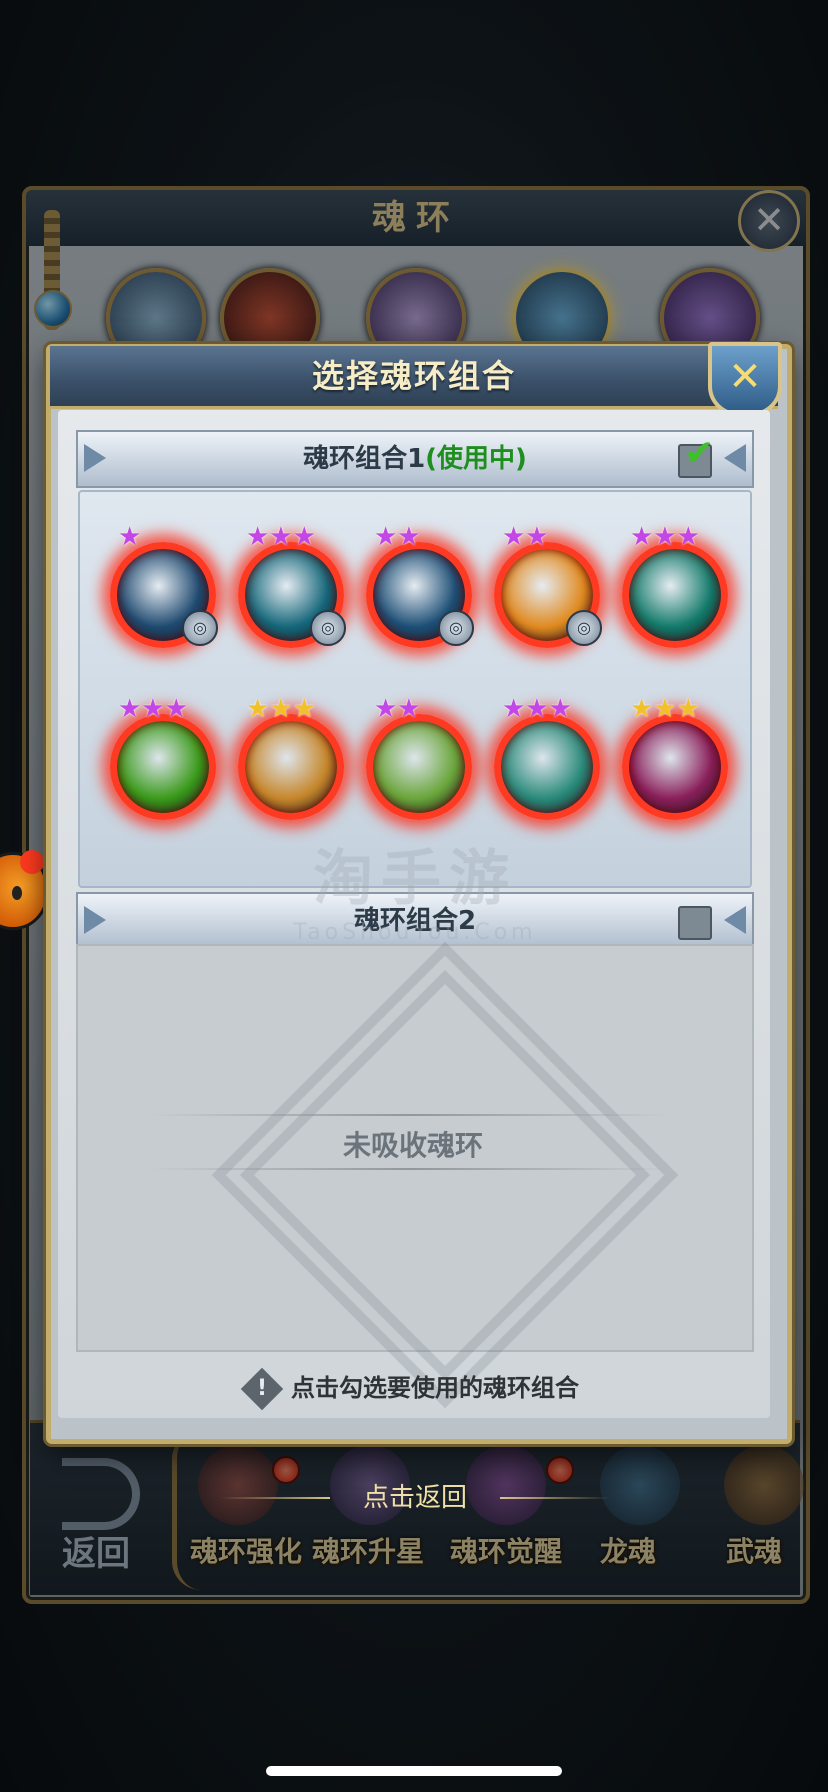  I want to click on checkmark-icon: ✔, so click(699, 453).